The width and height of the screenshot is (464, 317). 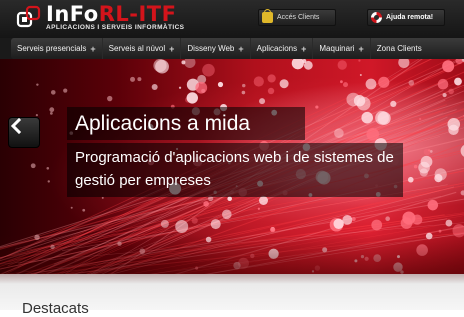 I want to click on logo-title-part2: RL-ITF, so click(x=137, y=14).